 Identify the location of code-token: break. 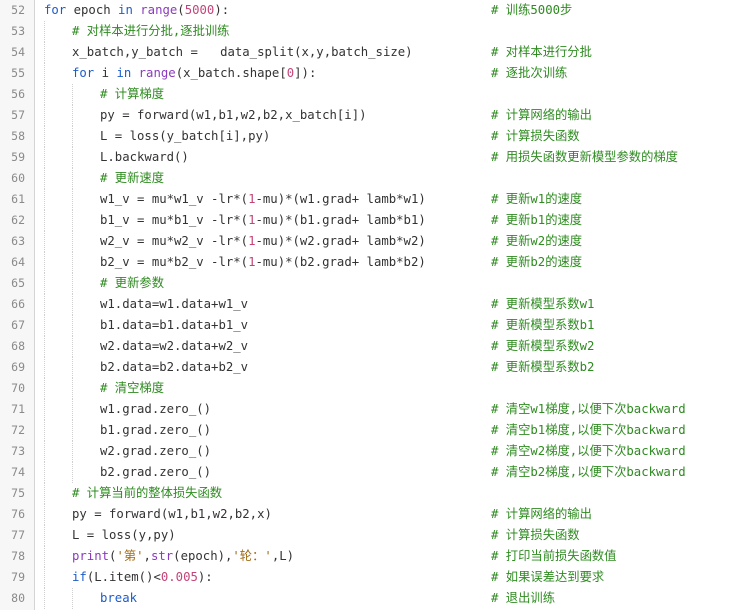
(119, 598).